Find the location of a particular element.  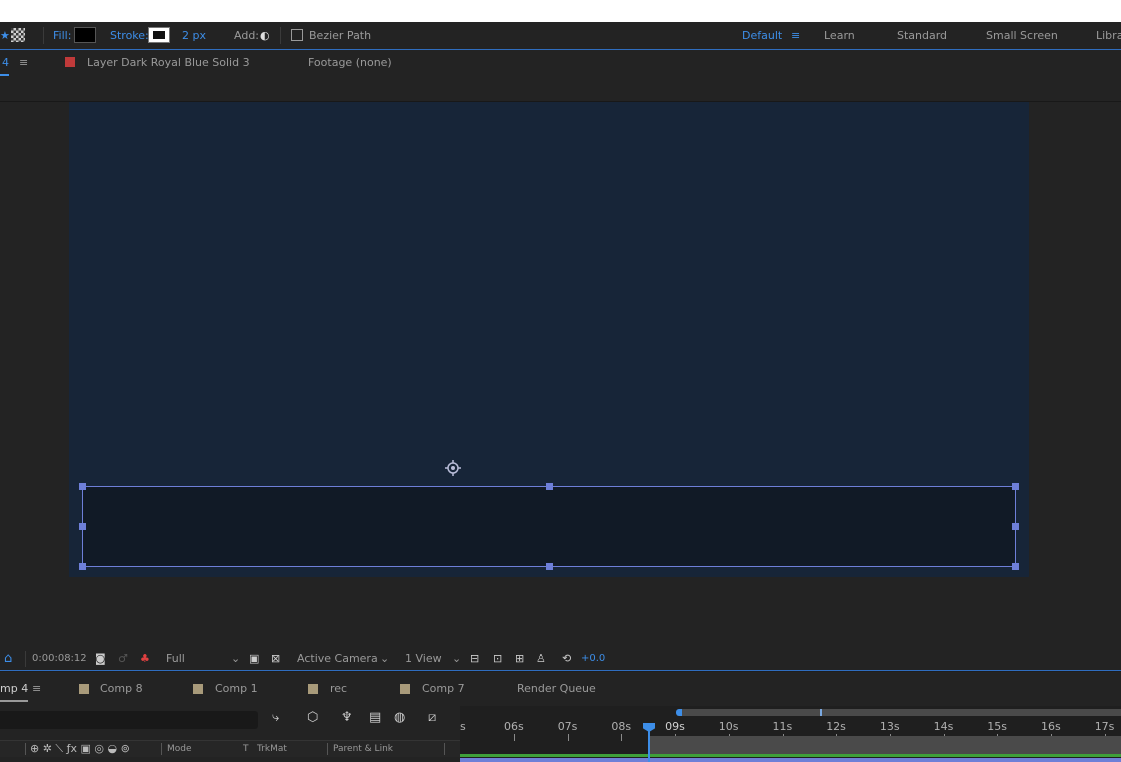

viewer-subbar is located at coordinates (560, 89).